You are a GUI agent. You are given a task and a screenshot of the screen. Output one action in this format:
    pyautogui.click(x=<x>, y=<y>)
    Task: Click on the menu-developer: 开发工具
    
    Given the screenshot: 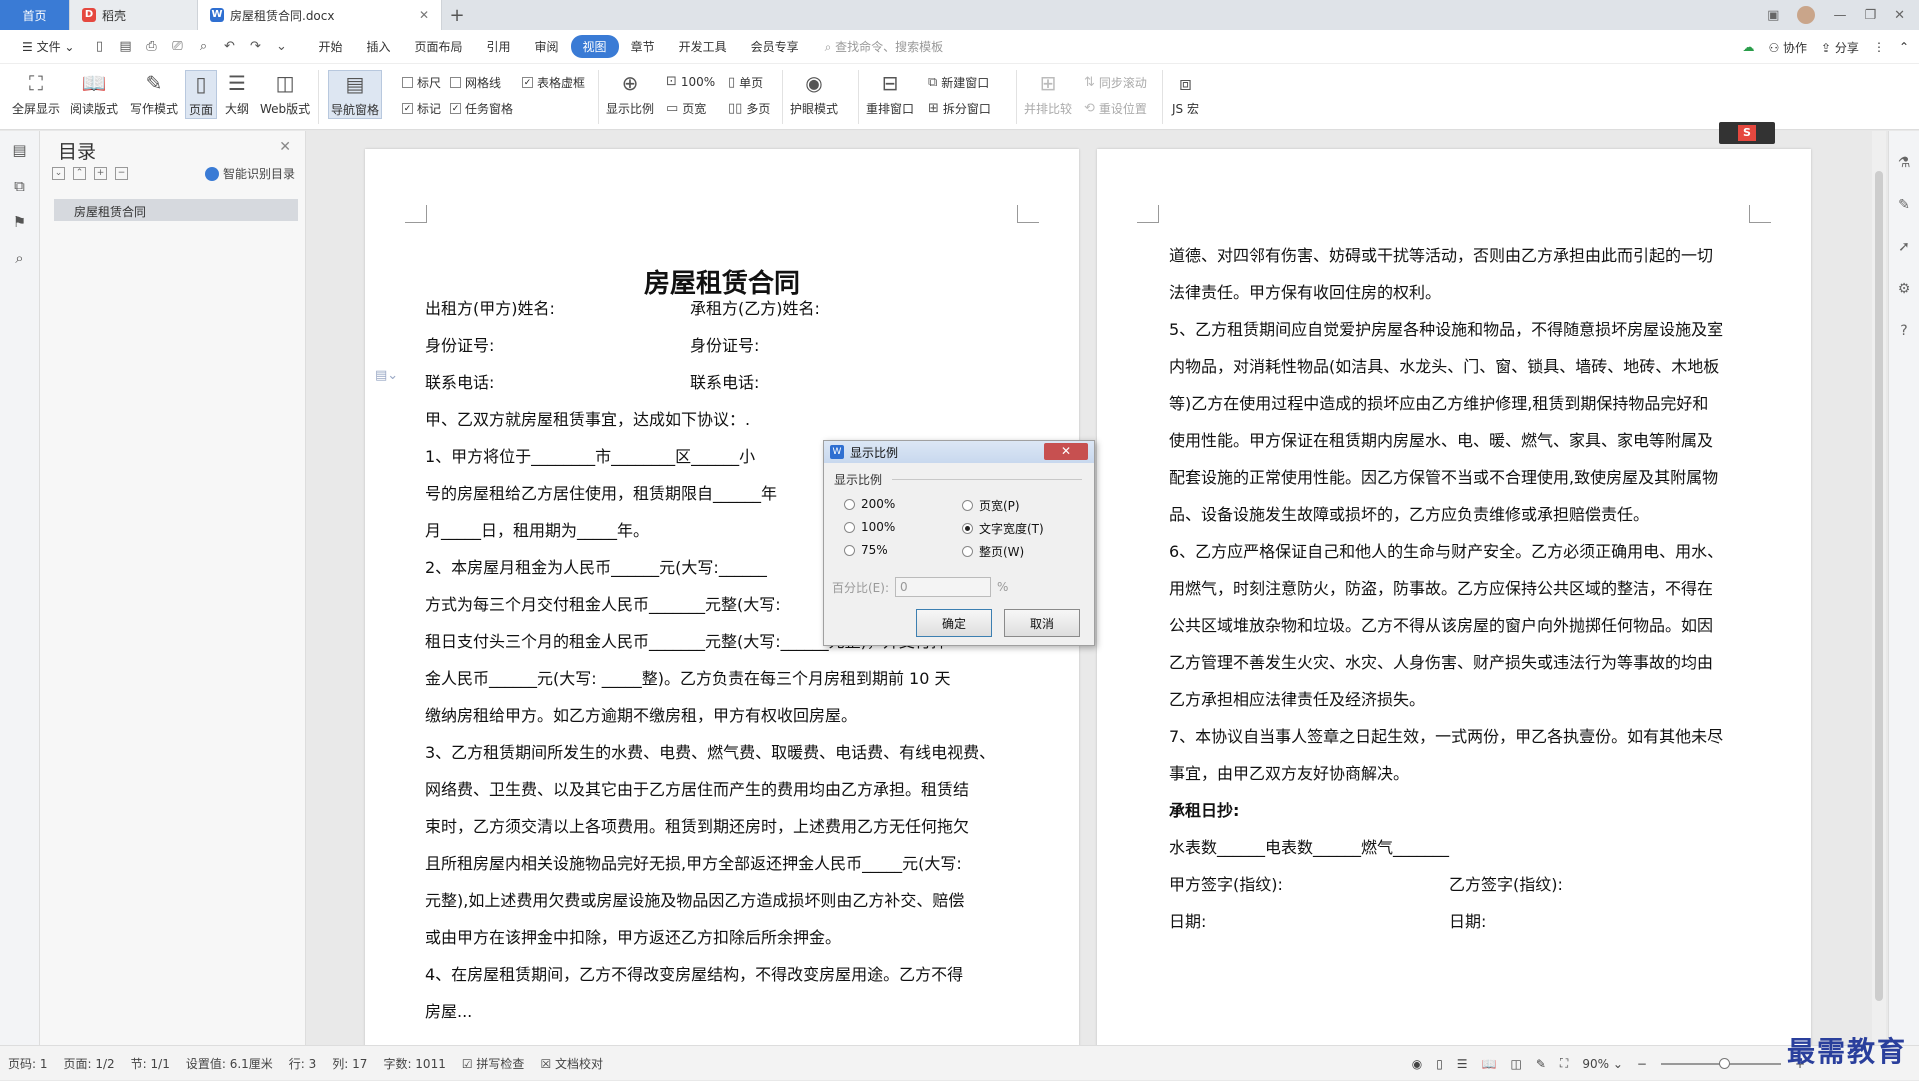 What is the action you would take?
    pyautogui.click(x=703, y=46)
    